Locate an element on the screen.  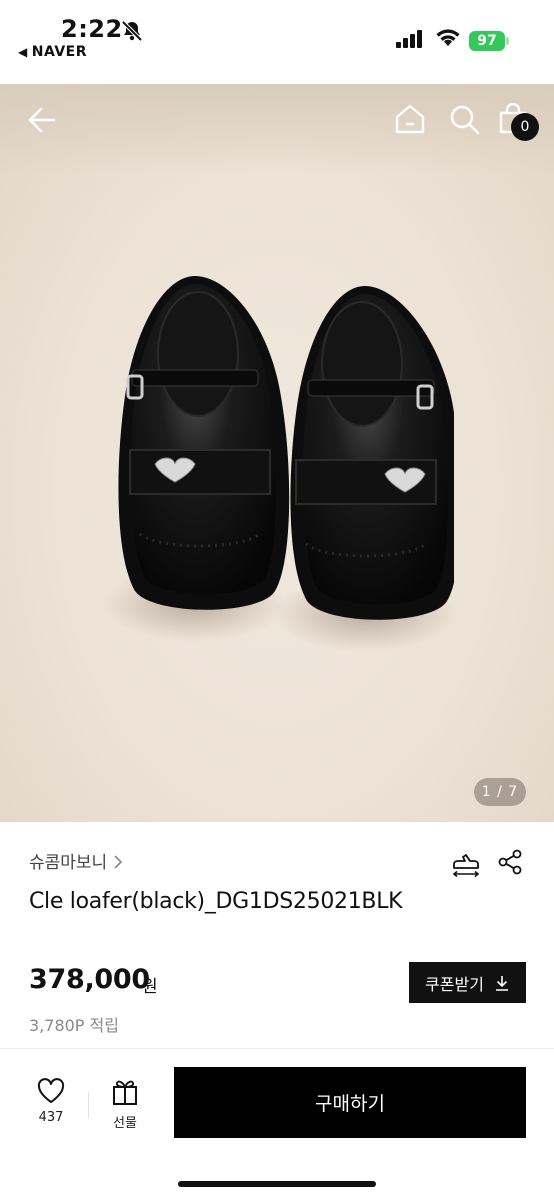
status-bar: 2:22 ◀ NAVER 97 is located at coordinates (277, 42).